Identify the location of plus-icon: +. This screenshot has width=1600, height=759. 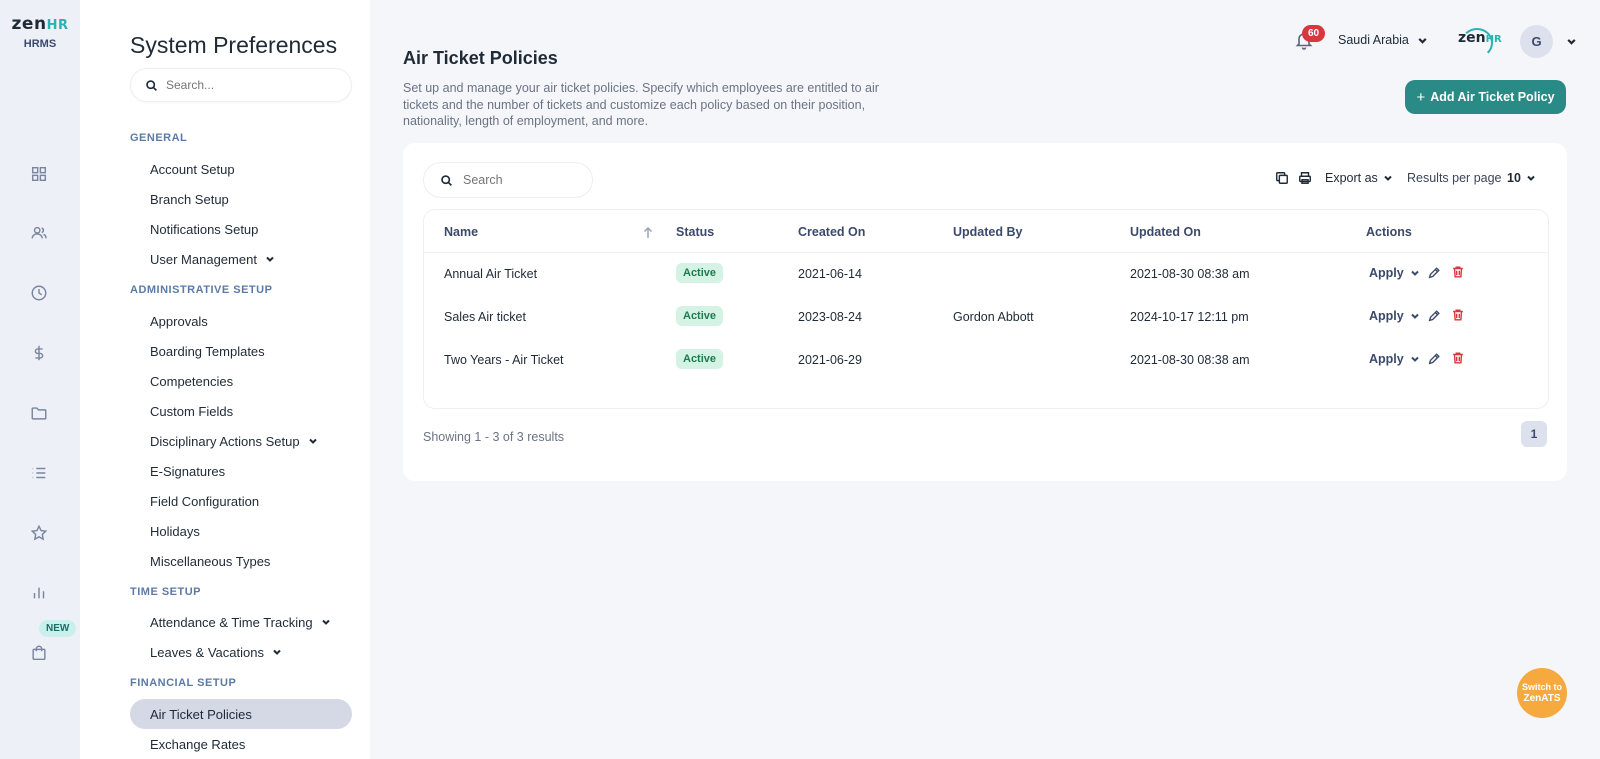
(1421, 97).